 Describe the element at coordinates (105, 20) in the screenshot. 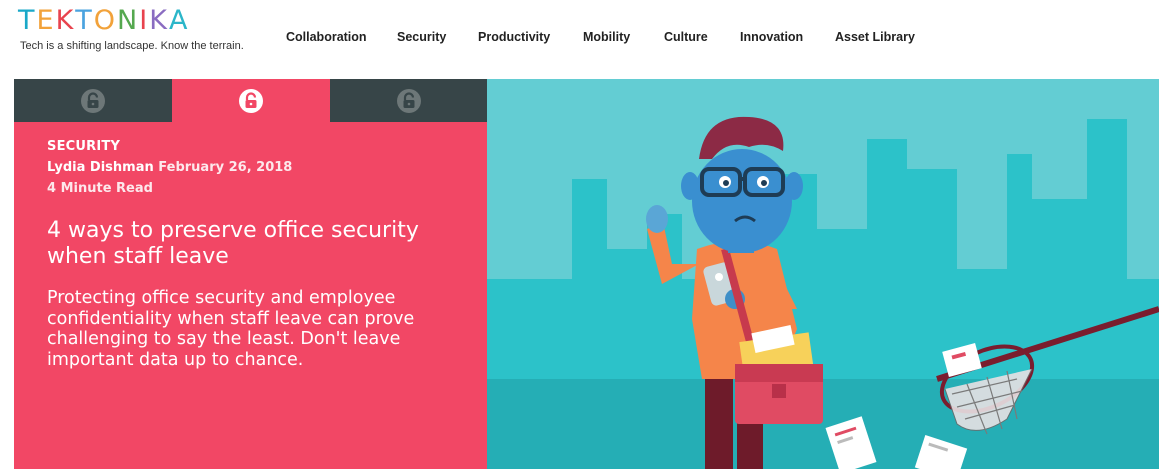

I see `logo-letter: O` at that location.